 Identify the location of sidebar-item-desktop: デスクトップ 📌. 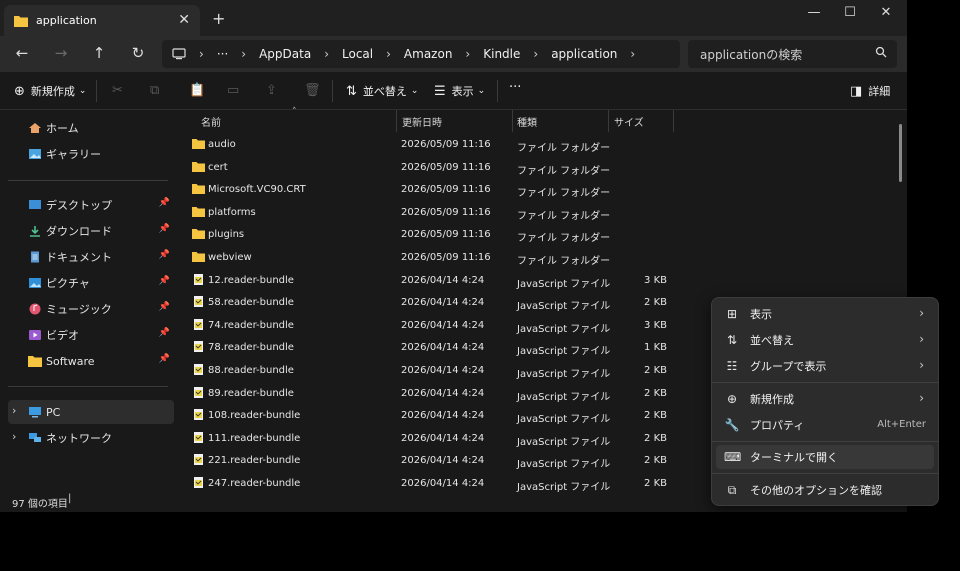
(91, 205).